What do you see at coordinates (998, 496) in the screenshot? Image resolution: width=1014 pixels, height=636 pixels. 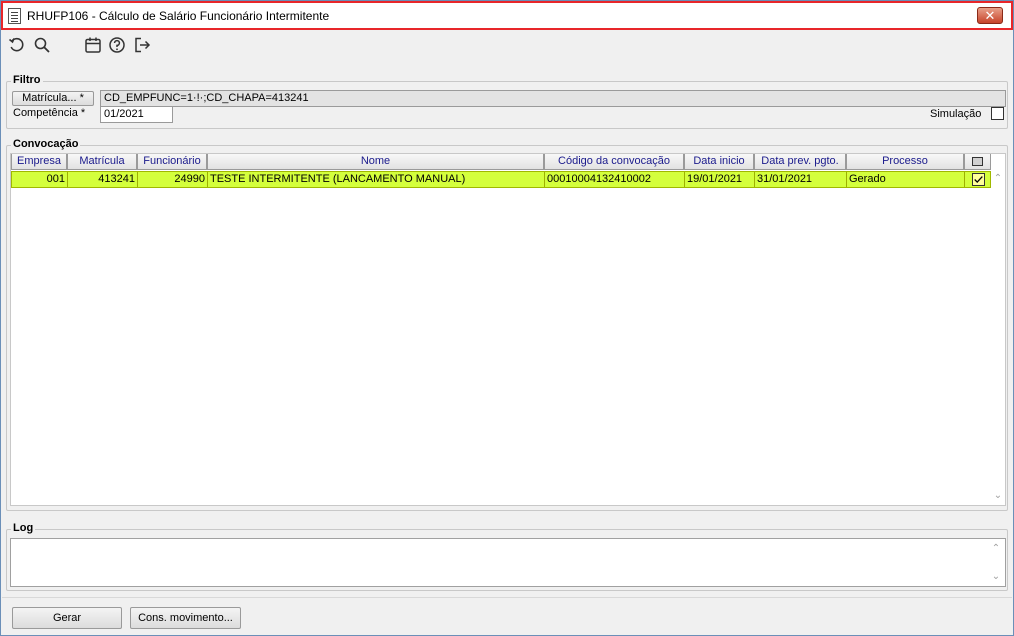 I see `scroll-down-icon: ⌄` at bounding box center [998, 496].